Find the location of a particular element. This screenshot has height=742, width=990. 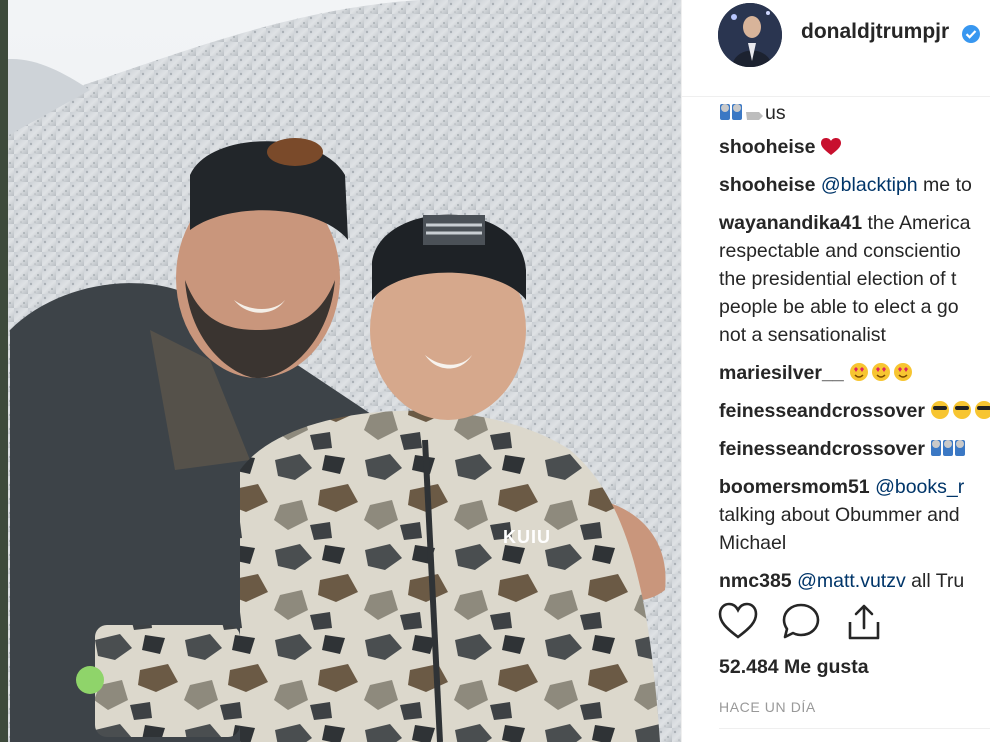

comment-mention-link: @blacktiph is located at coordinates (869, 185).